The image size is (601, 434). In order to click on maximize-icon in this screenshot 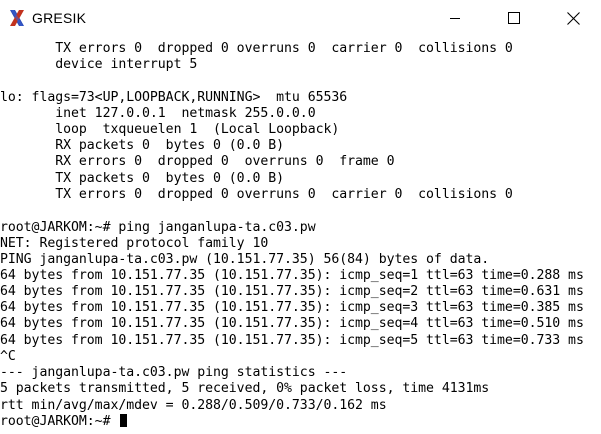, I will do `click(514, 18)`.